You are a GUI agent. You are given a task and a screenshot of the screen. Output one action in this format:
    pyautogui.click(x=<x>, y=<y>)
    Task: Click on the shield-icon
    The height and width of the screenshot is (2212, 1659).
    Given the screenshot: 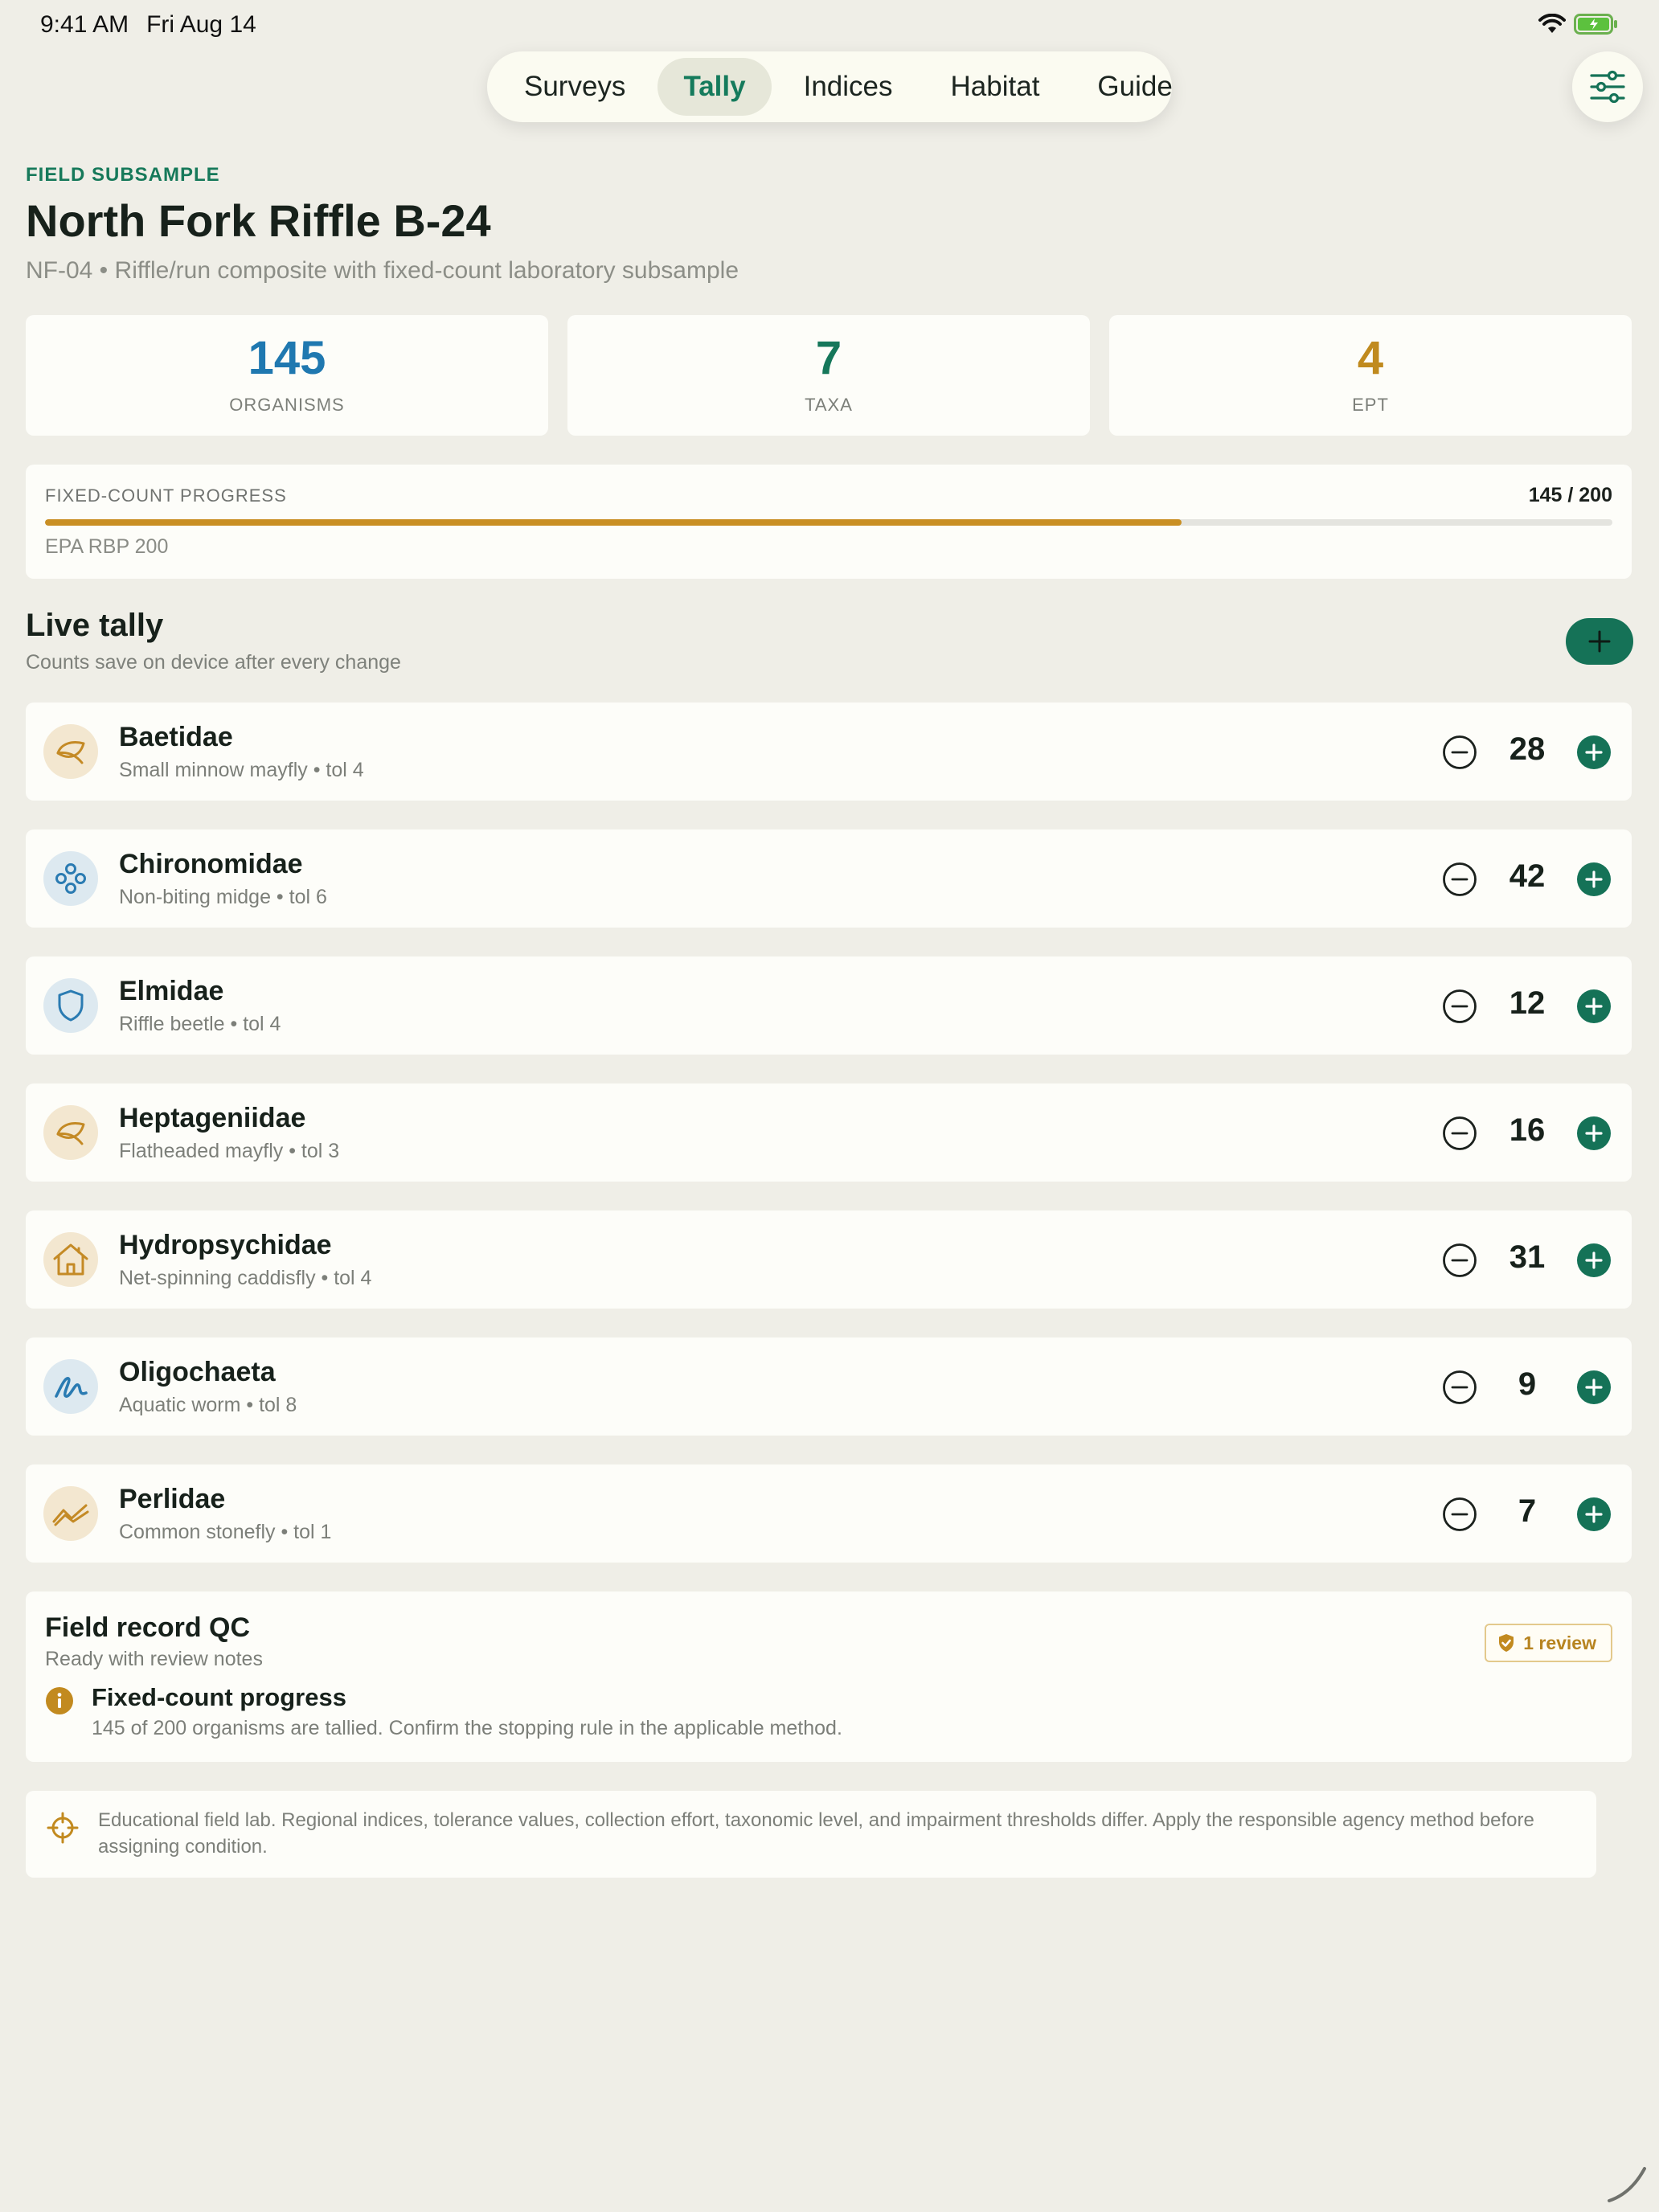 What is the action you would take?
    pyautogui.click(x=71, y=1005)
    